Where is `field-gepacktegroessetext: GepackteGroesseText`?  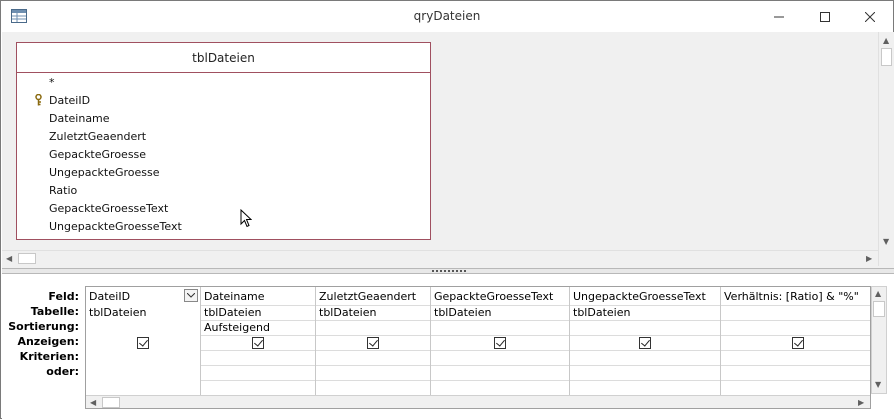
field-gepacktegroessetext: GepackteGroesseText is located at coordinates (108, 208).